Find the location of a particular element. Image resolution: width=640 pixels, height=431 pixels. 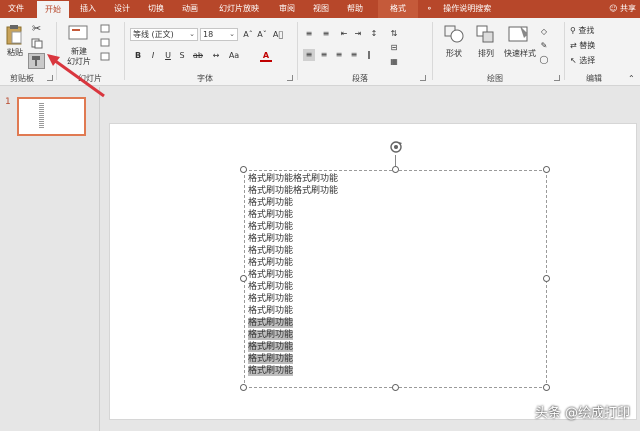

font-name-value: 等线 (正文) is located at coordinates (153, 34).